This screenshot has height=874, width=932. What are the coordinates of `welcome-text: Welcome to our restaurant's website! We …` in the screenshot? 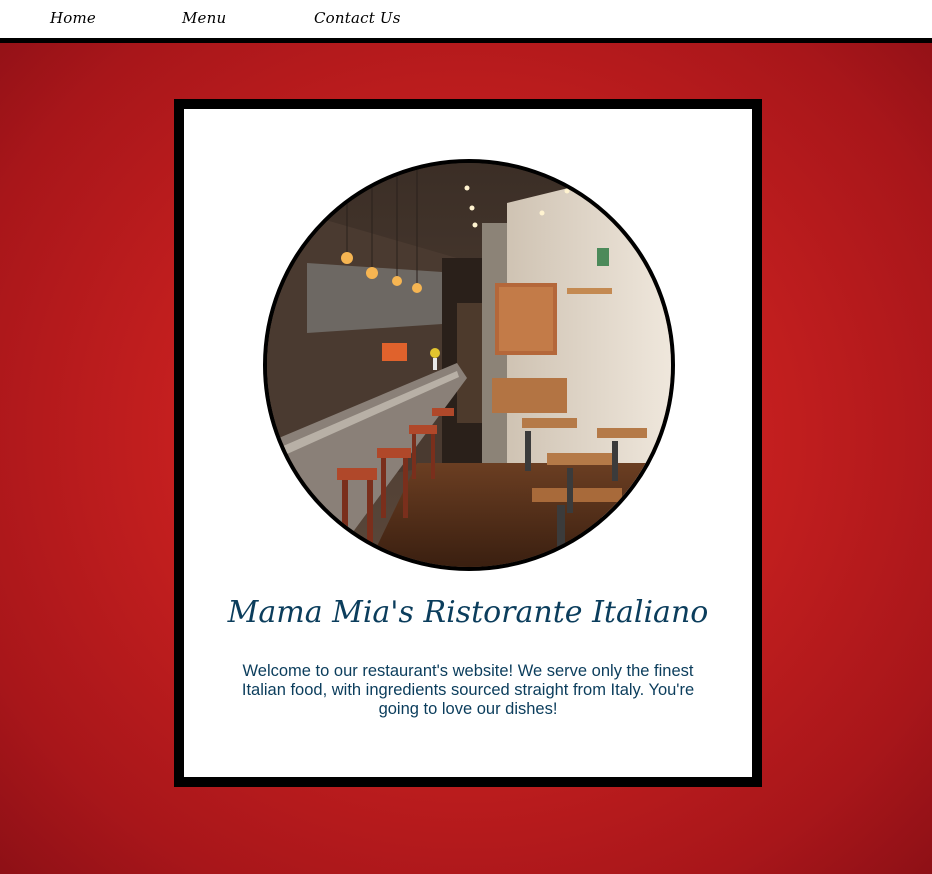 It's located at (468, 690).